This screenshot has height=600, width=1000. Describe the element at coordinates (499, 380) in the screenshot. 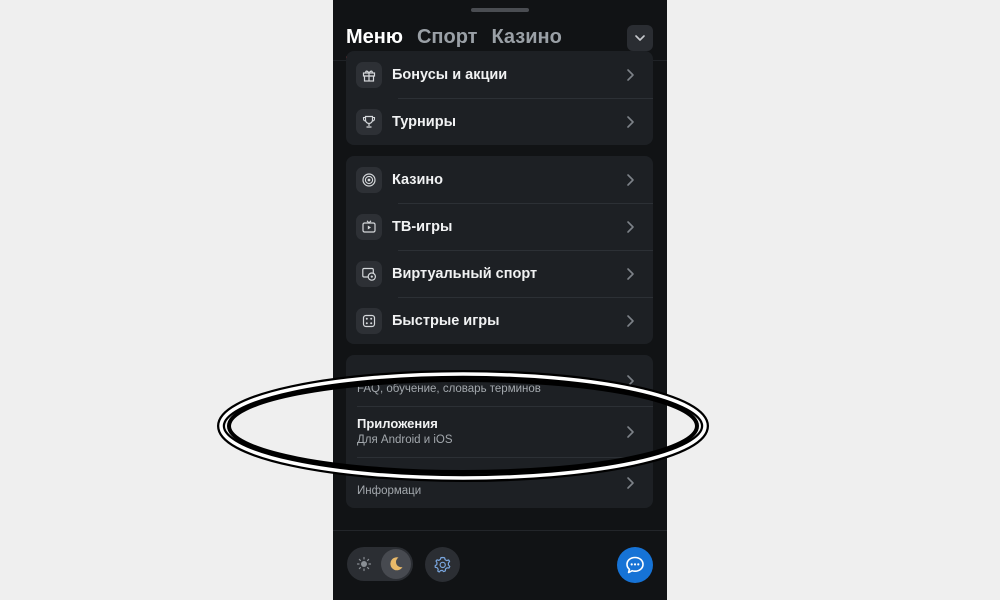

I see `menu-item-help: FAQ, обучение, словарь терминов` at that location.